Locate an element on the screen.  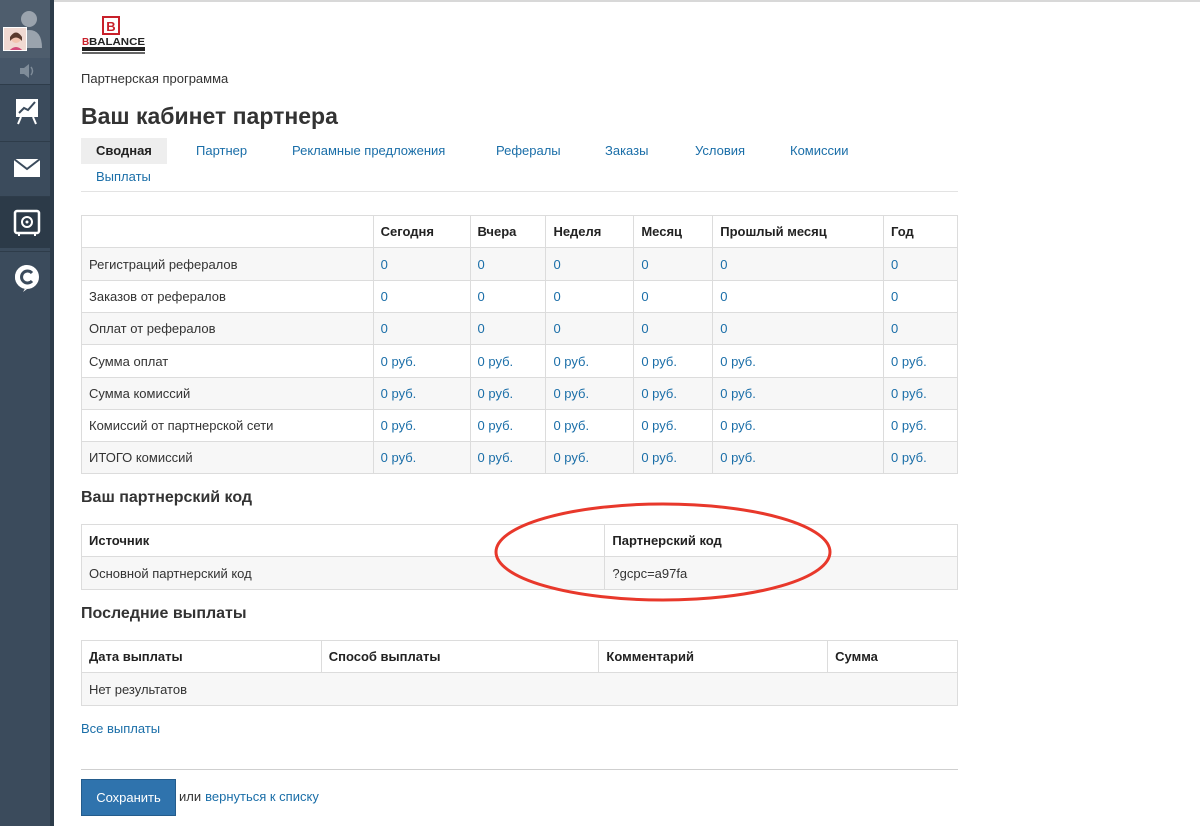
sidebar-item-partner is located at coordinates (27, 222).